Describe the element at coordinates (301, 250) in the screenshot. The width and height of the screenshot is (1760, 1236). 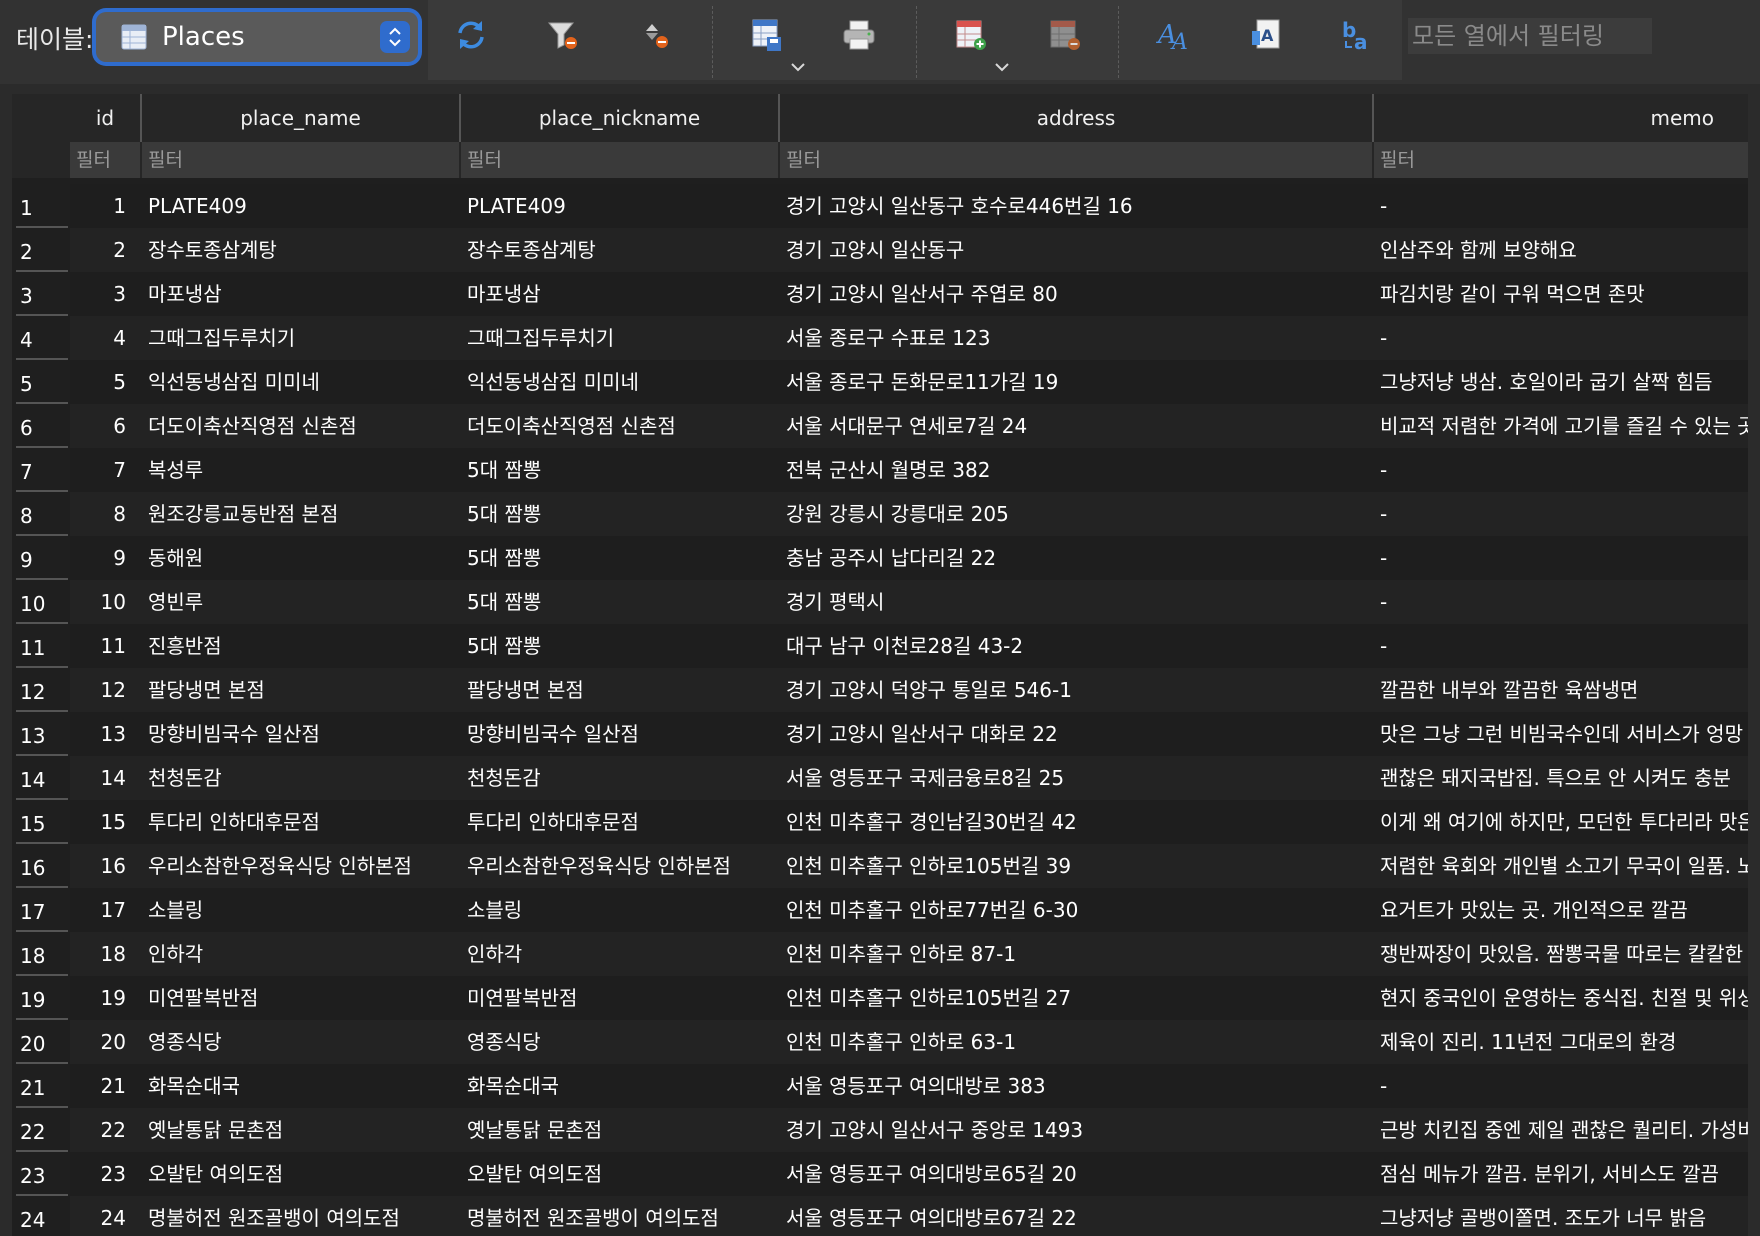
I see `cell-place-name: 장수토종삼계탕` at that location.